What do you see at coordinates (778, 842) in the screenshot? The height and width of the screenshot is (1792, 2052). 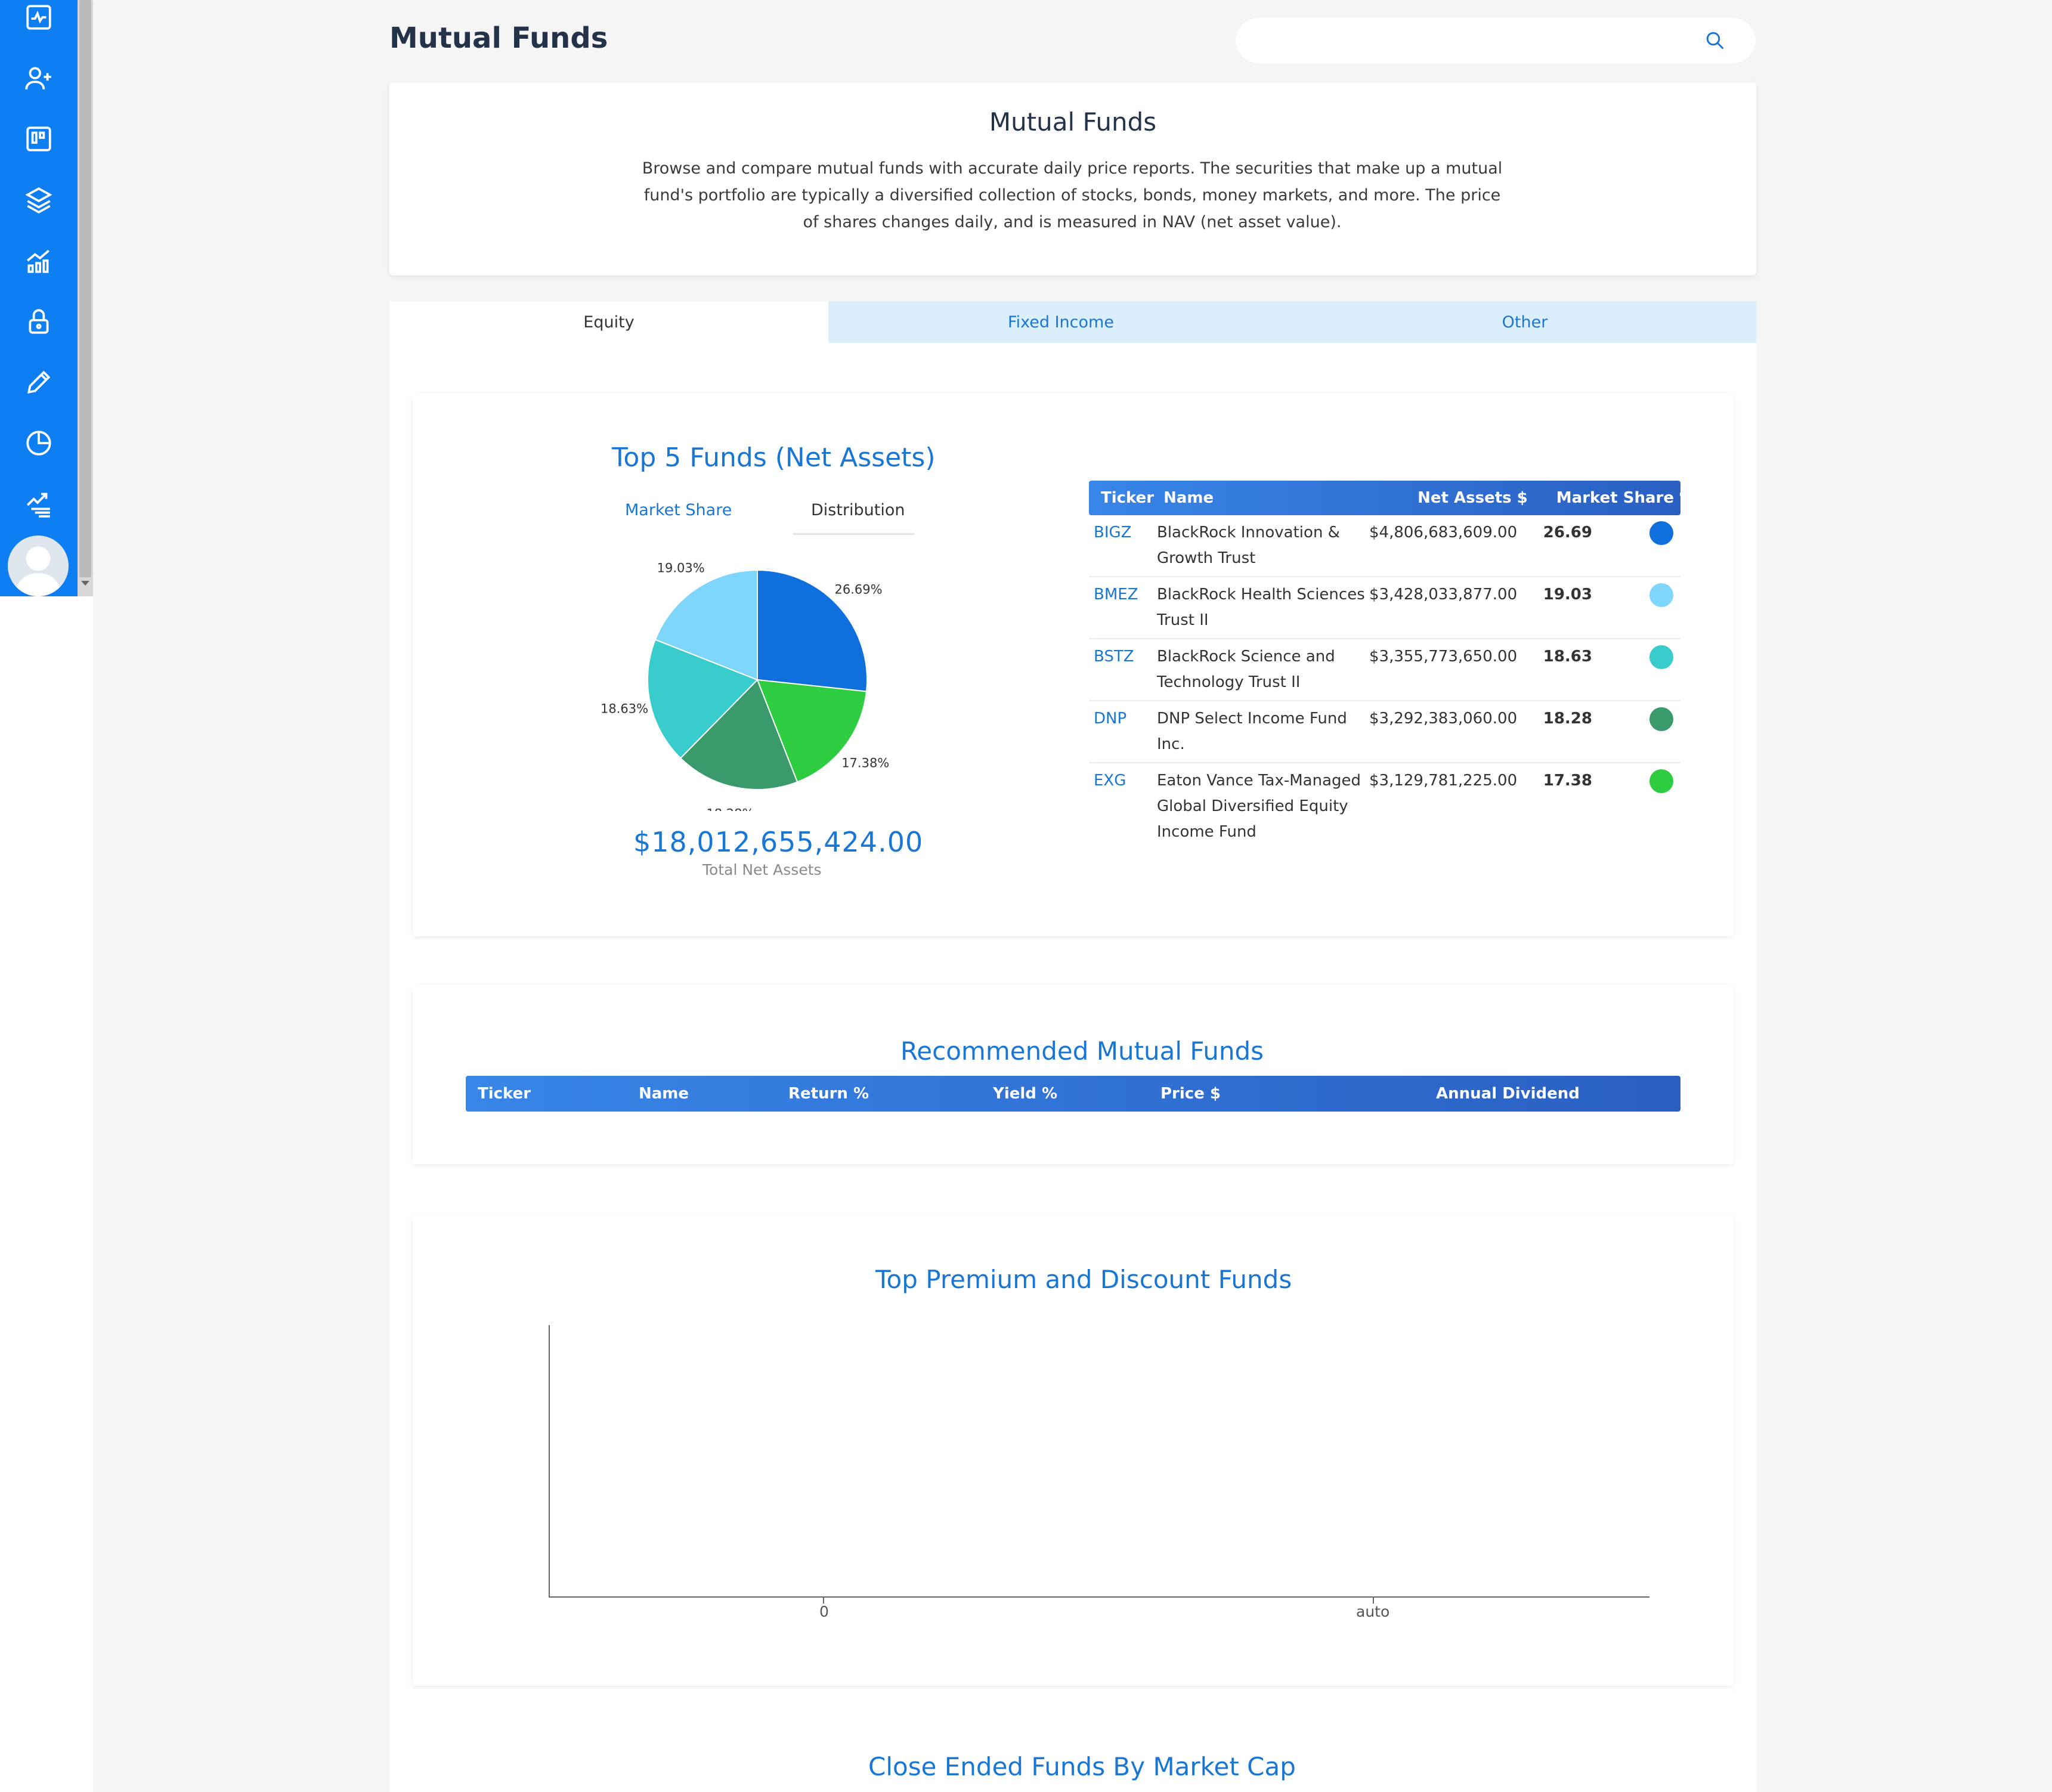 I see `total-net-assets-value: $18,012,655,424.00` at bounding box center [778, 842].